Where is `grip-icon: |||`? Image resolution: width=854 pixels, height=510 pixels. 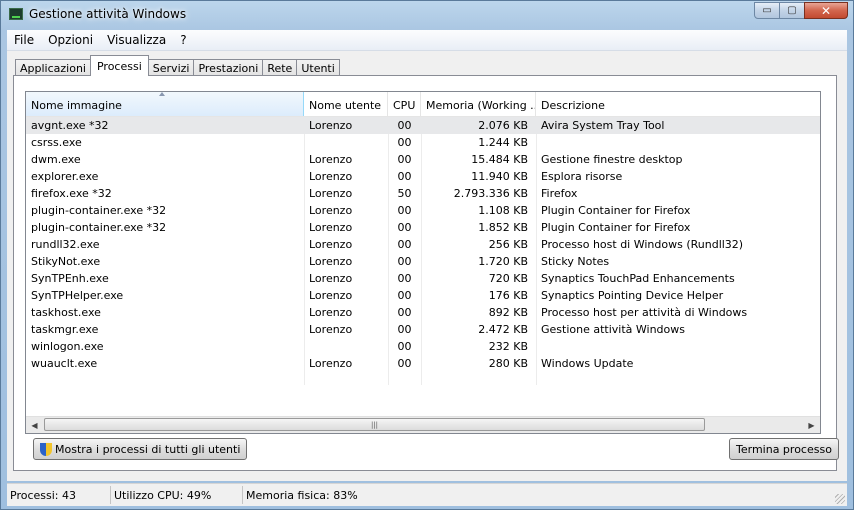
grip-icon: ||| is located at coordinates (374, 424).